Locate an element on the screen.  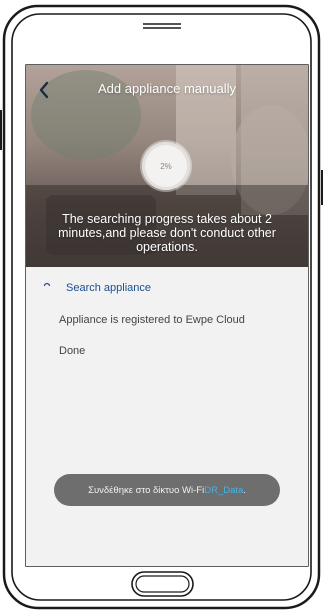
step-register-cloud: Appliance is registered to Ewpe Cloud is located at coordinates (167, 321).